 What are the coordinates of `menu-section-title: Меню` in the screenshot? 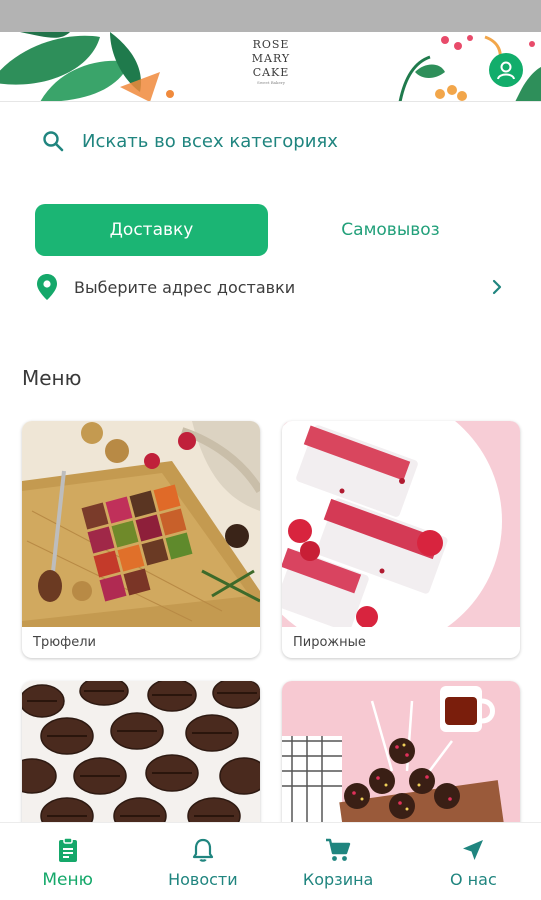 It's located at (52, 378).